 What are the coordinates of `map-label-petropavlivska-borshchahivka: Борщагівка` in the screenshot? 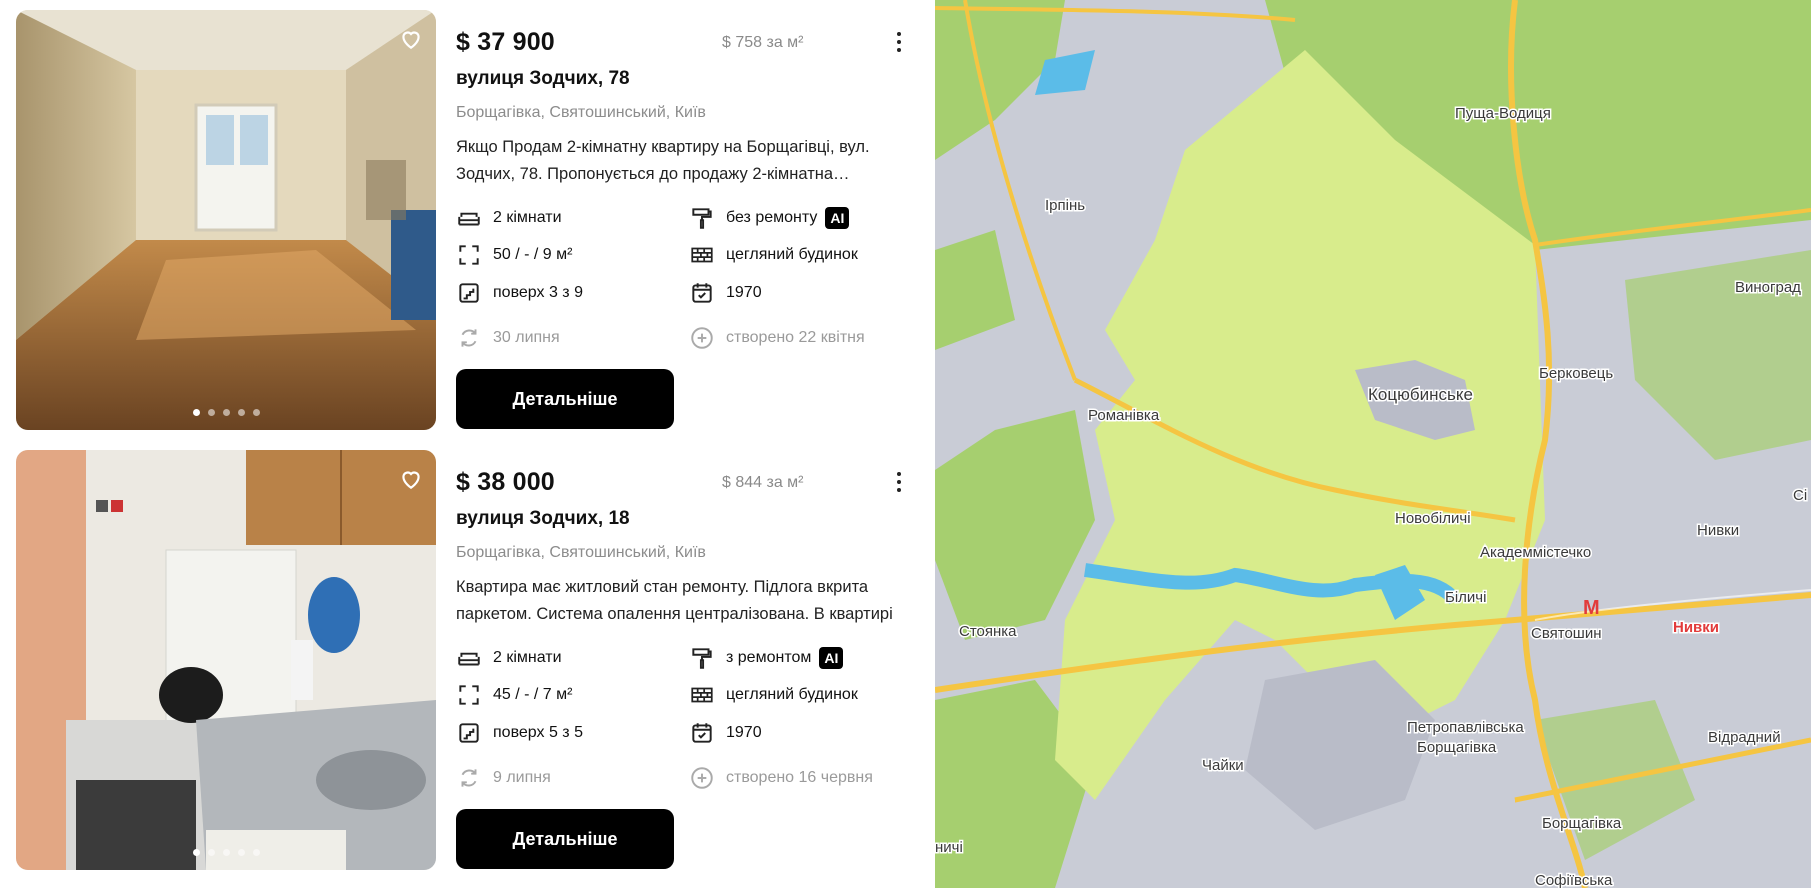 It's located at (1457, 747).